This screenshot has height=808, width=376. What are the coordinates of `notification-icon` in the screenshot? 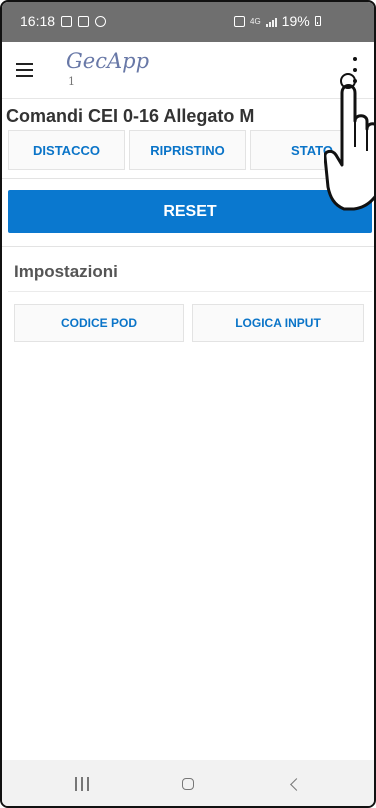 It's located at (84, 21).